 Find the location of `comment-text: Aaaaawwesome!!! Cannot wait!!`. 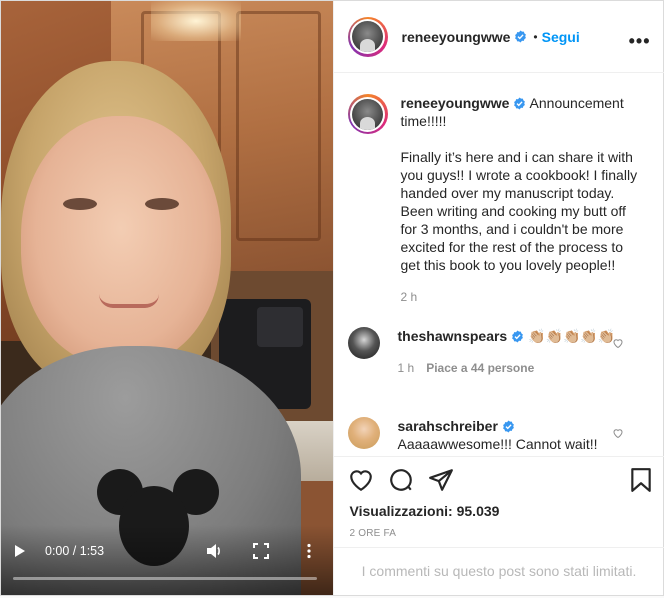

comment-text: Aaaaawwesome!!! Cannot wait!! is located at coordinates (515, 444).